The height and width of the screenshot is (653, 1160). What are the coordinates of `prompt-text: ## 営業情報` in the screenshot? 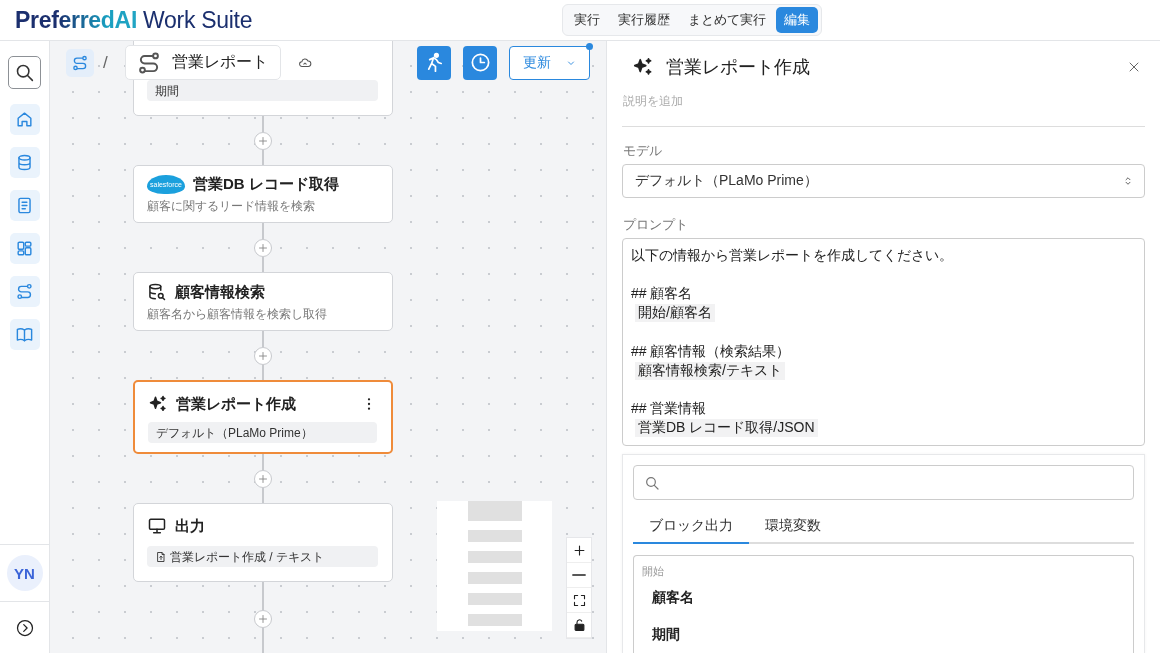 It's located at (669, 409).